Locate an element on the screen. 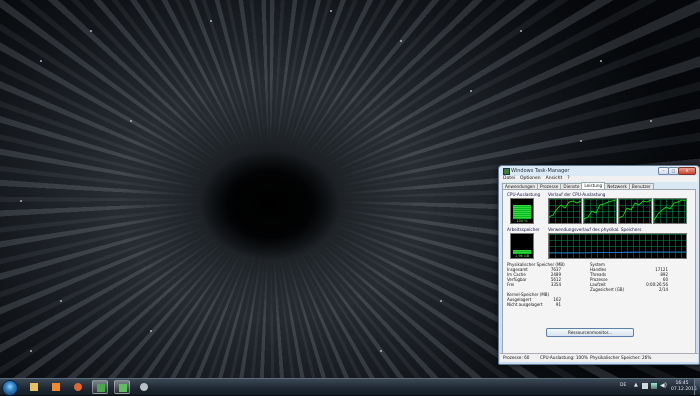  taskbar-media-button is located at coordinates (56, 387).